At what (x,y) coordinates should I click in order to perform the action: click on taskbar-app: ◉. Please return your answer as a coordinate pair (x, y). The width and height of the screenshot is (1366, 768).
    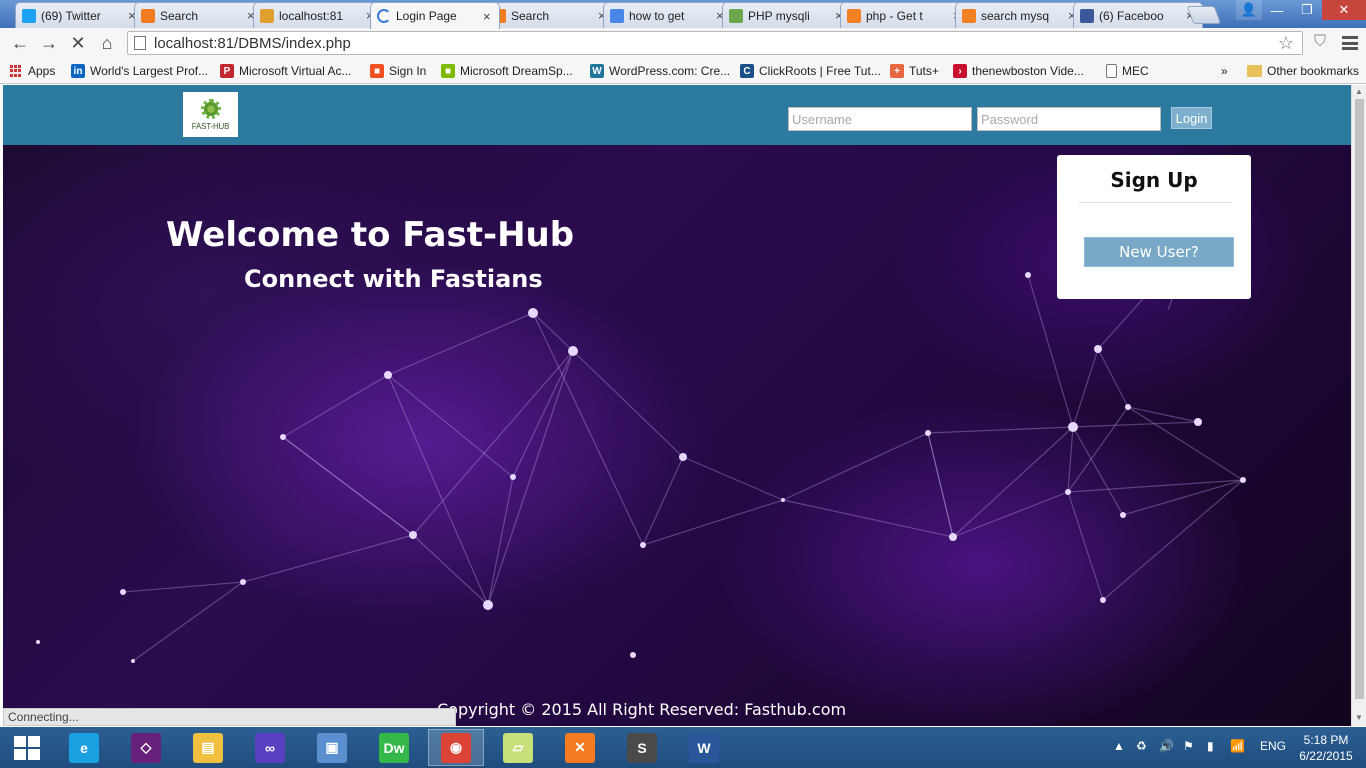
    Looking at the image, I should click on (456, 747).